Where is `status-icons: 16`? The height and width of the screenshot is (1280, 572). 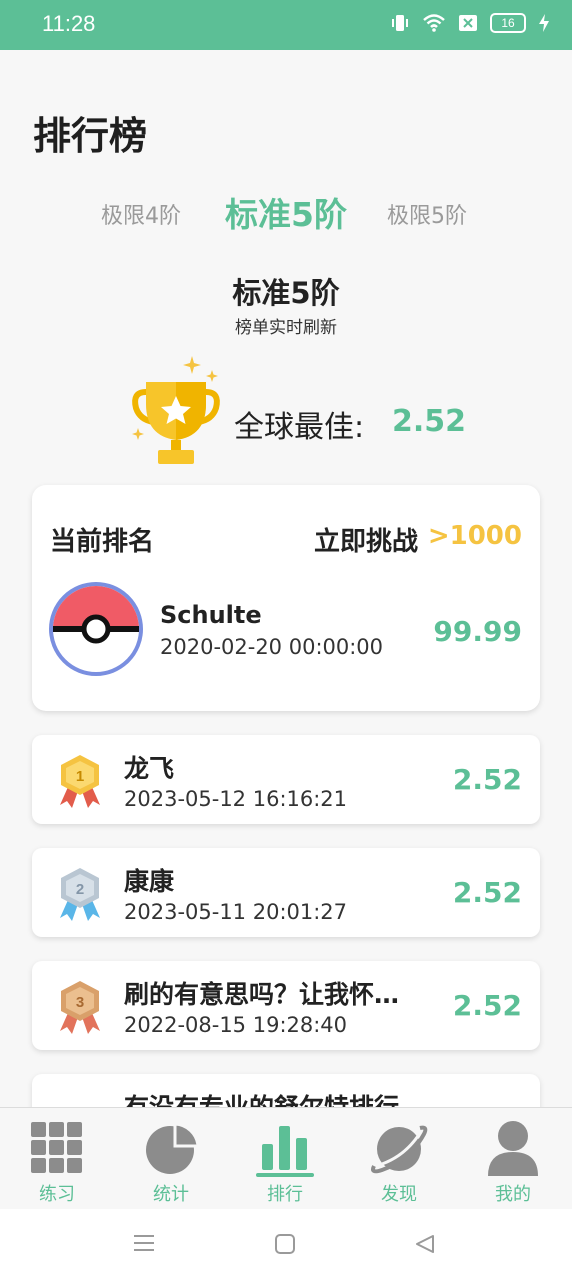 status-icons: 16 is located at coordinates (470, 23).